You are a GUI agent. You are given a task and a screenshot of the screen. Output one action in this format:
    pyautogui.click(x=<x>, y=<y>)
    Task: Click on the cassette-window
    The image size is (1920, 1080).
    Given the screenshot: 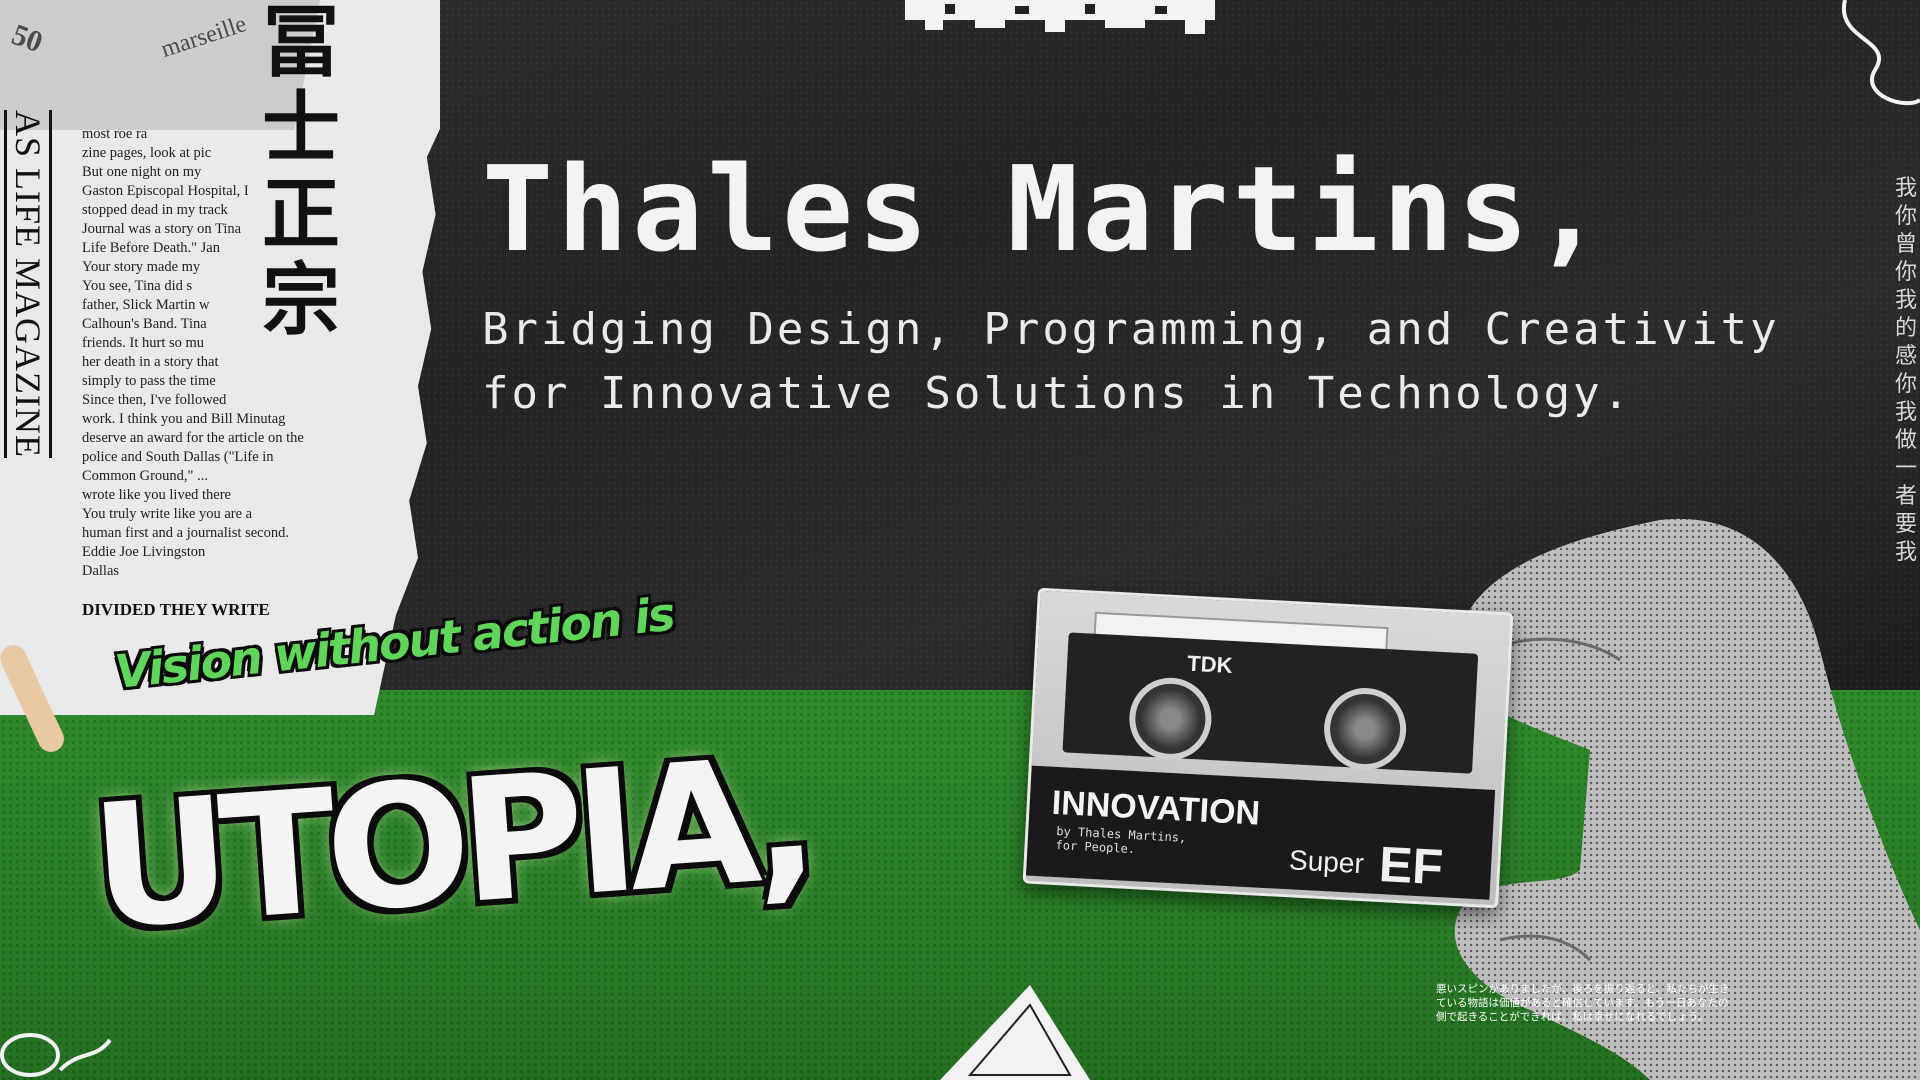 What is the action you would take?
    pyautogui.click(x=1270, y=703)
    